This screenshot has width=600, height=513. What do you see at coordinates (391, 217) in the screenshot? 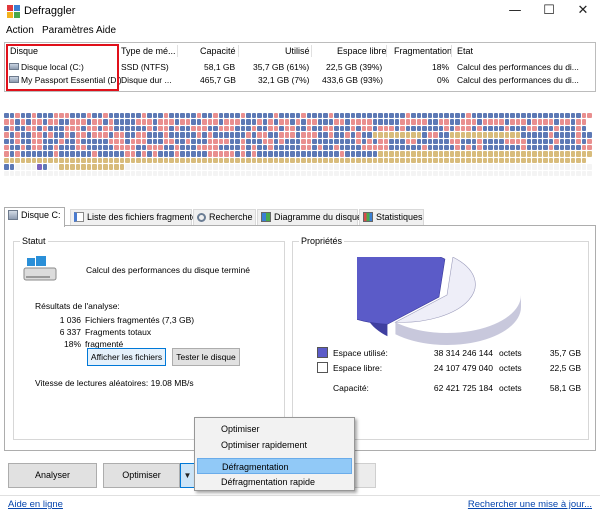
I see `tab-statistics: Statistiques` at bounding box center [391, 217].